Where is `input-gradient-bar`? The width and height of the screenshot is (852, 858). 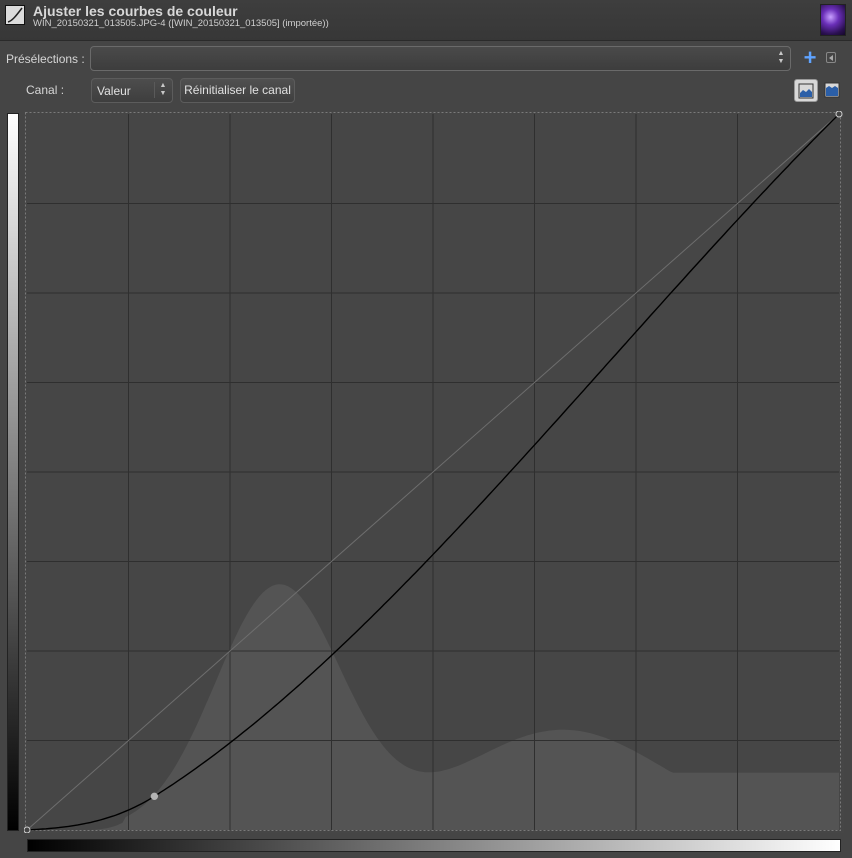
input-gradient-bar is located at coordinates (434, 845).